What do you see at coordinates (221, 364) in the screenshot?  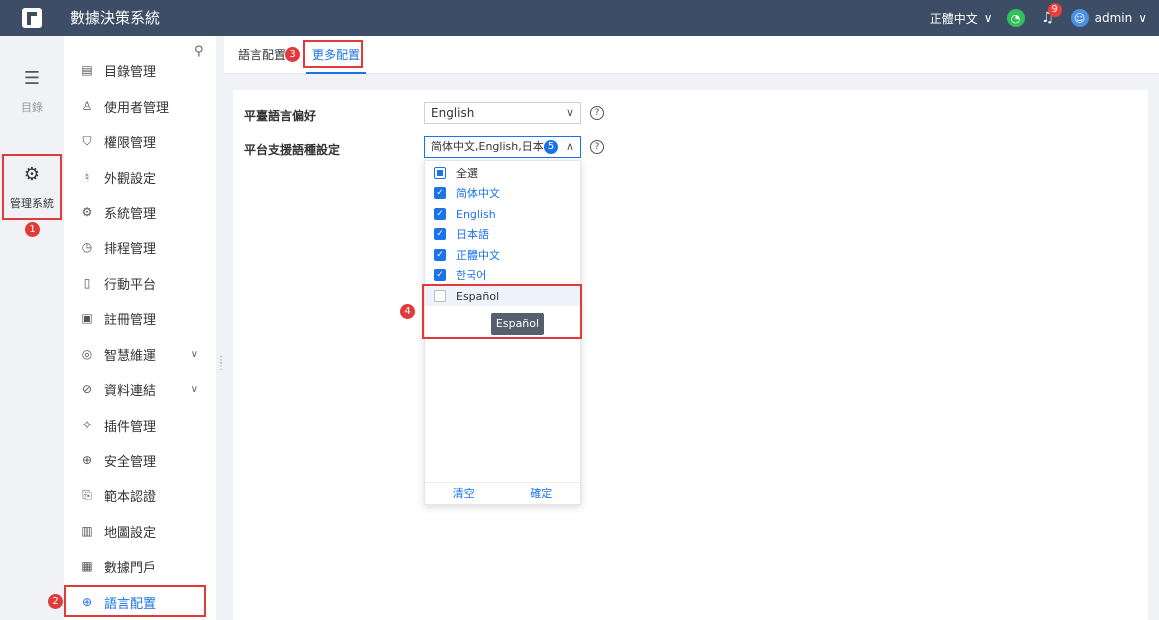 I see `resize-handle: ⋮ ⋮` at bounding box center [221, 364].